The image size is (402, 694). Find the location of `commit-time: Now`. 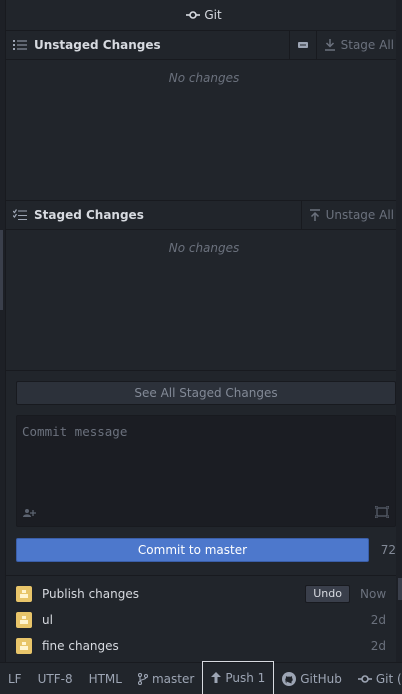

commit-time: Now is located at coordinates (373, 594).